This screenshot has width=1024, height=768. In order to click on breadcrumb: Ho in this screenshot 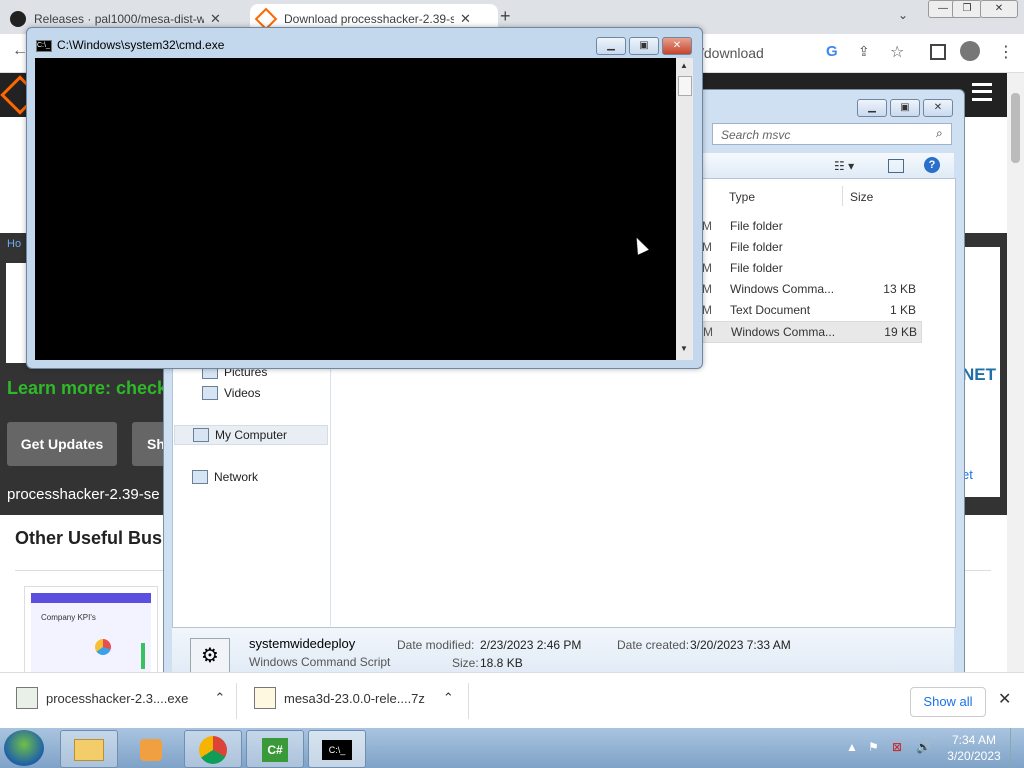, I will do `click(14, 244)`.